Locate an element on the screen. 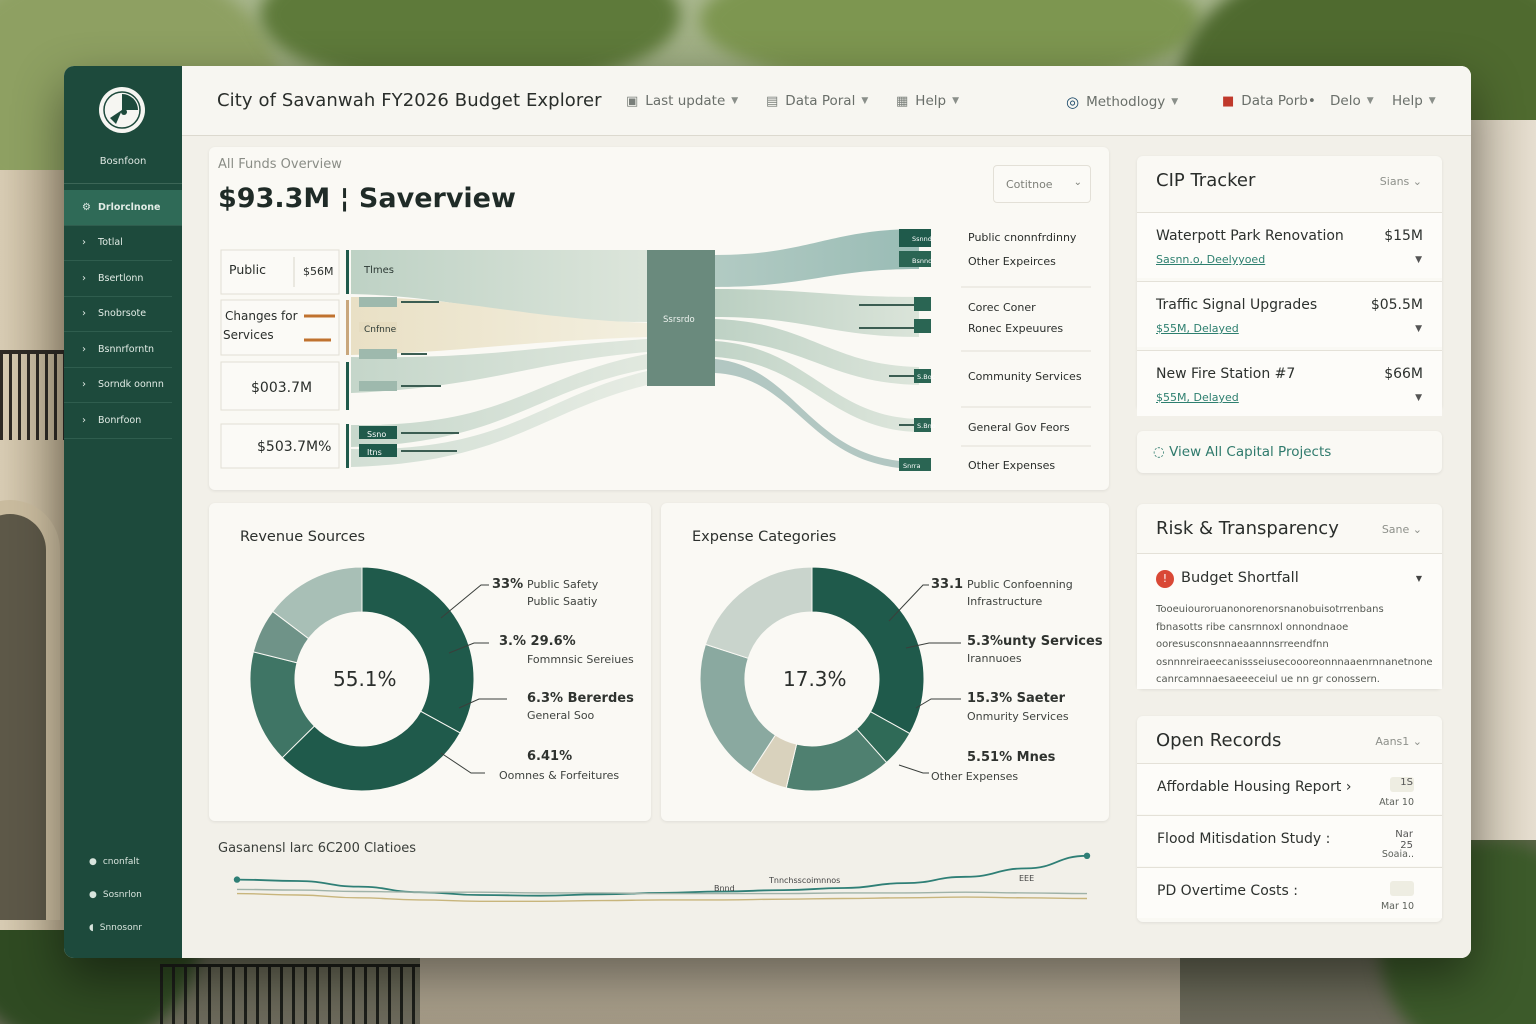 This screenshot has height=1024, width=1536. sort-label: Aans1 is located at coordinates (1394, 741).